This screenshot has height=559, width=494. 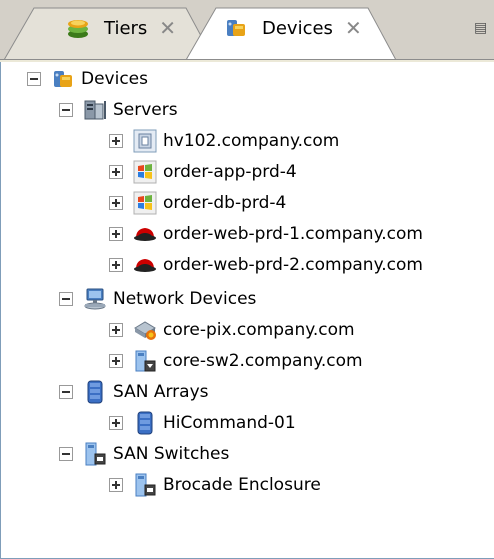 I want to click on tree-node-san-switches: SAN Switches, so click(x=144, y=454).